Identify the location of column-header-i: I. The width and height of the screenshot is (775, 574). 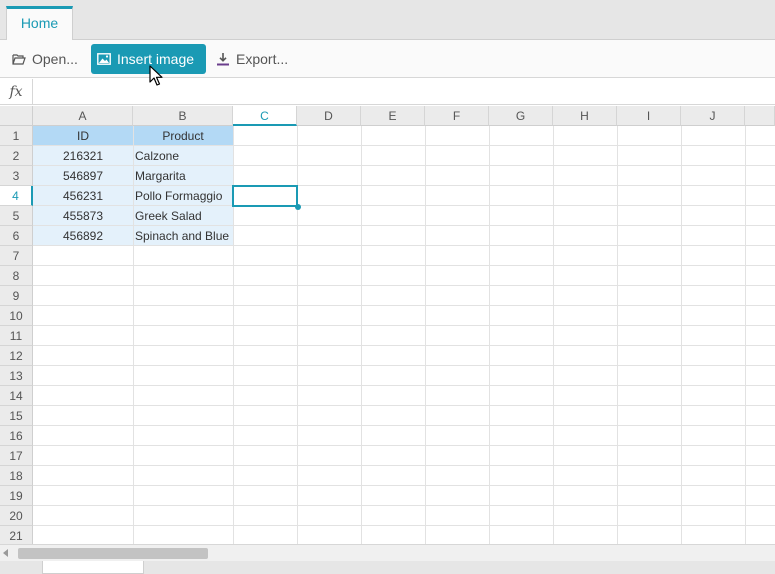
(649, 116).